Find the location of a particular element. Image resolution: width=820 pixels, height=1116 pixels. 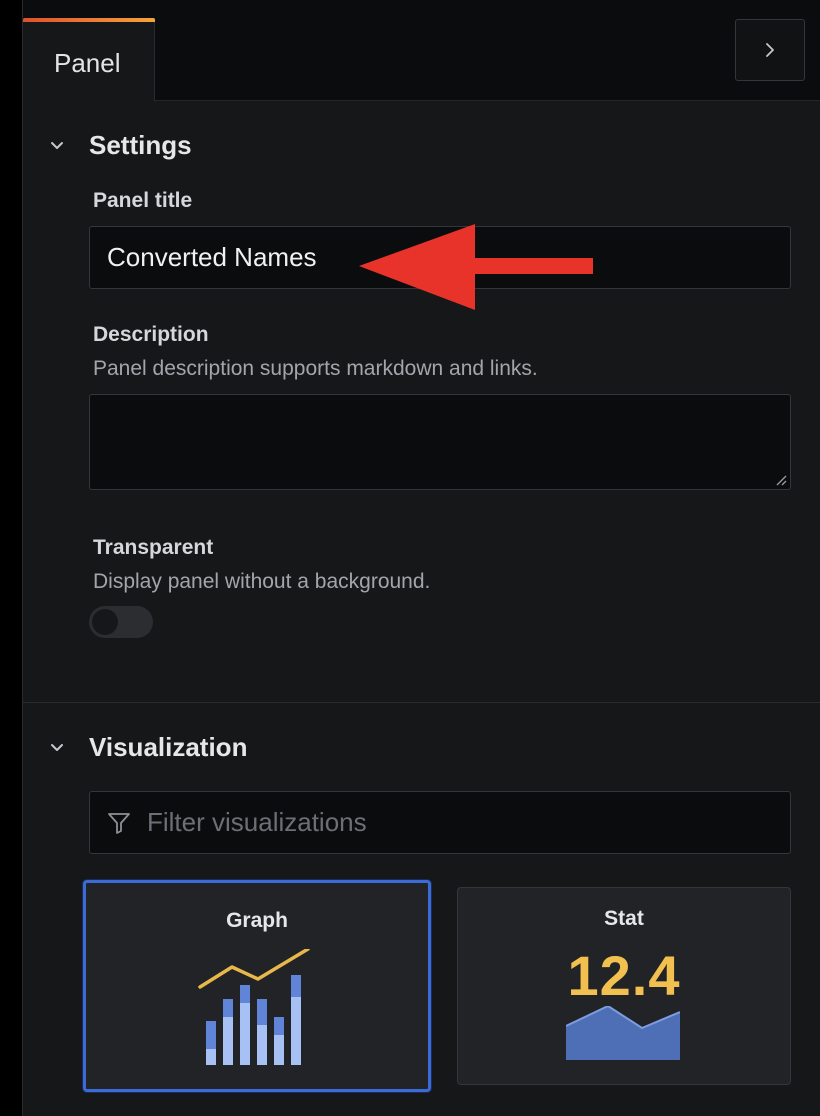

active-tab-indicator is located at coordinates (89, 20).